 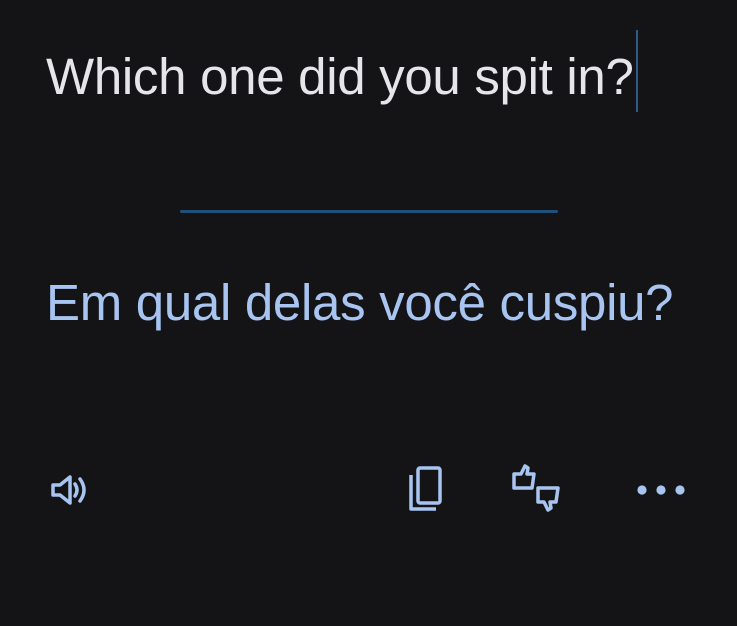 What do you see at coordinates (369, 211) in the screenshot?
I see `divider` at bounding box center [369, 211].